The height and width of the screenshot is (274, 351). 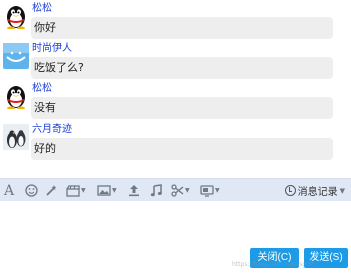 I want to click on screen-share-icon: ▼, so click(x=210, y=190).